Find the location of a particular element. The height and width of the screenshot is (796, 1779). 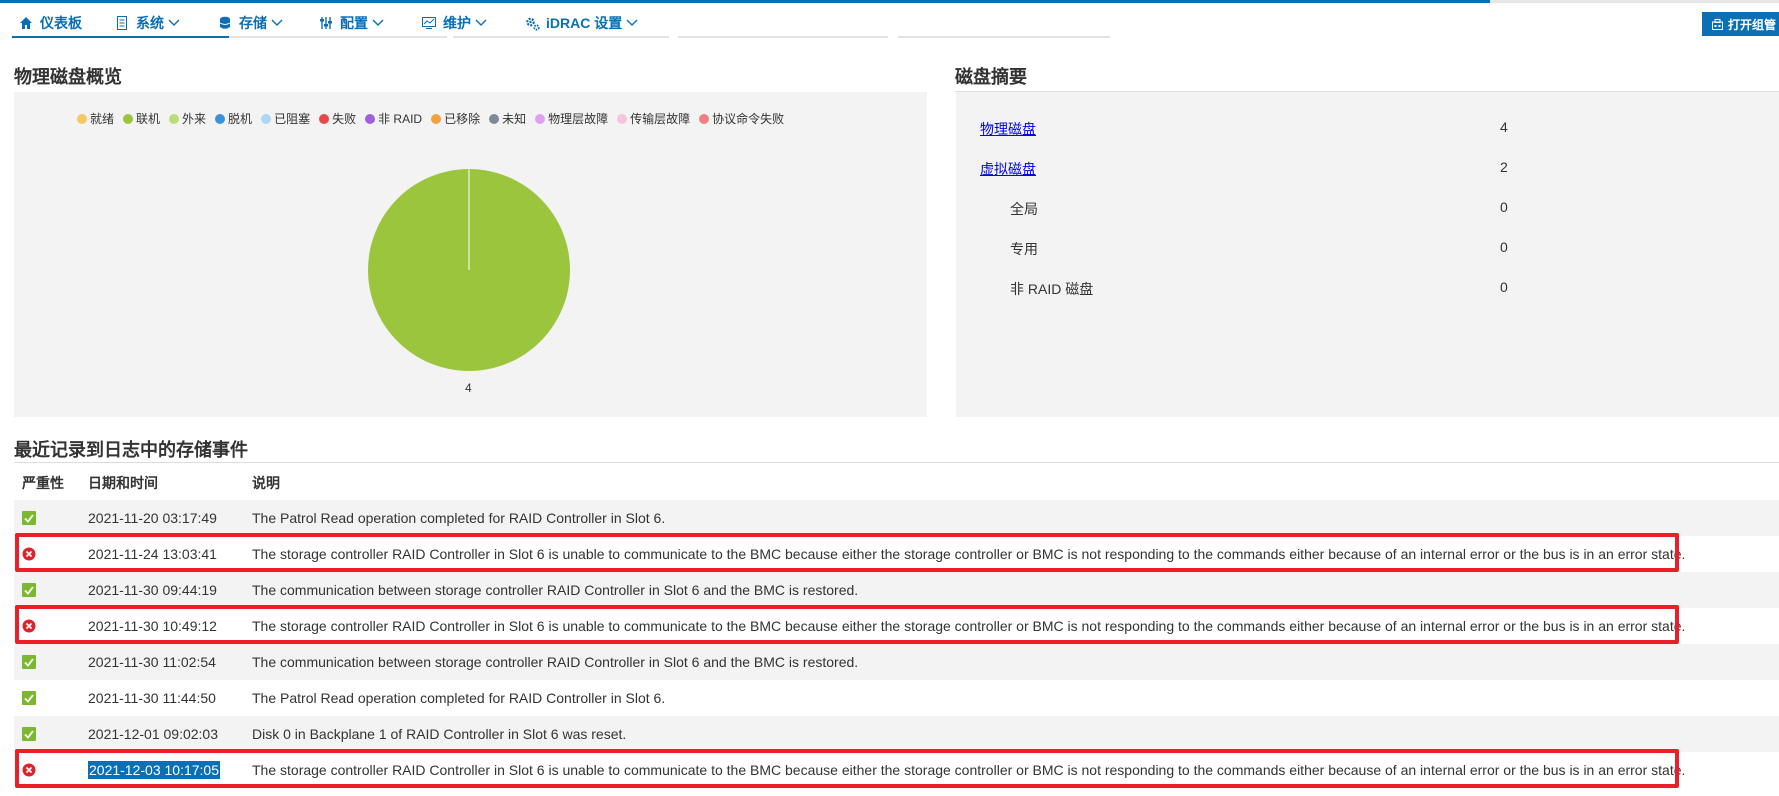

legend-item: 未知 is located at coordinates (507, 118).